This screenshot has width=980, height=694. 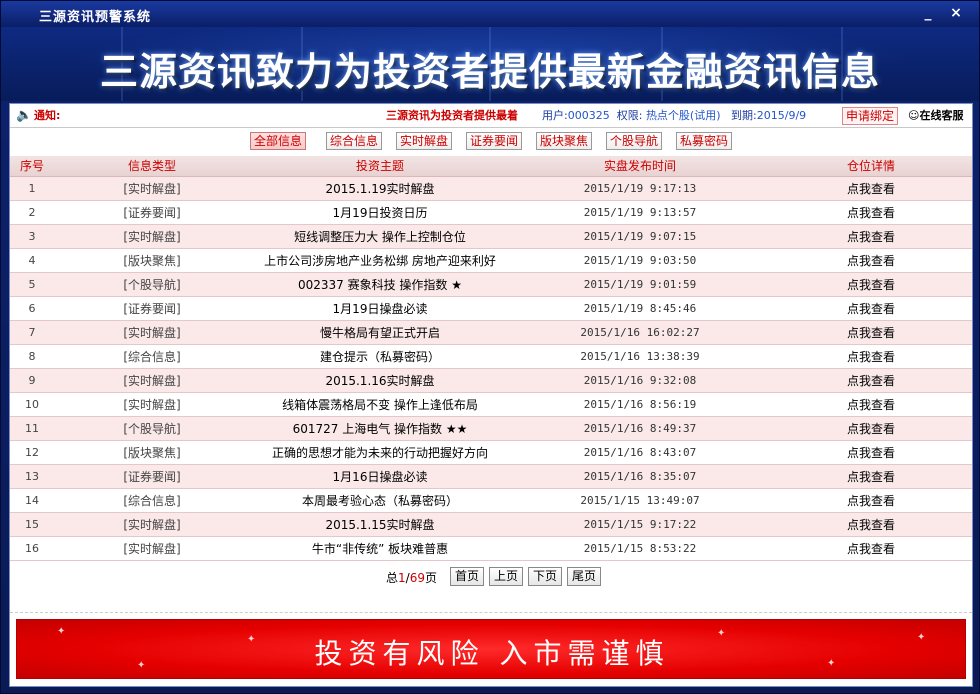 What do you see at coordinates (704, 141) in the screenshot?
I see `filter-private-button: 私募密码` at bounding box center [704, 141].